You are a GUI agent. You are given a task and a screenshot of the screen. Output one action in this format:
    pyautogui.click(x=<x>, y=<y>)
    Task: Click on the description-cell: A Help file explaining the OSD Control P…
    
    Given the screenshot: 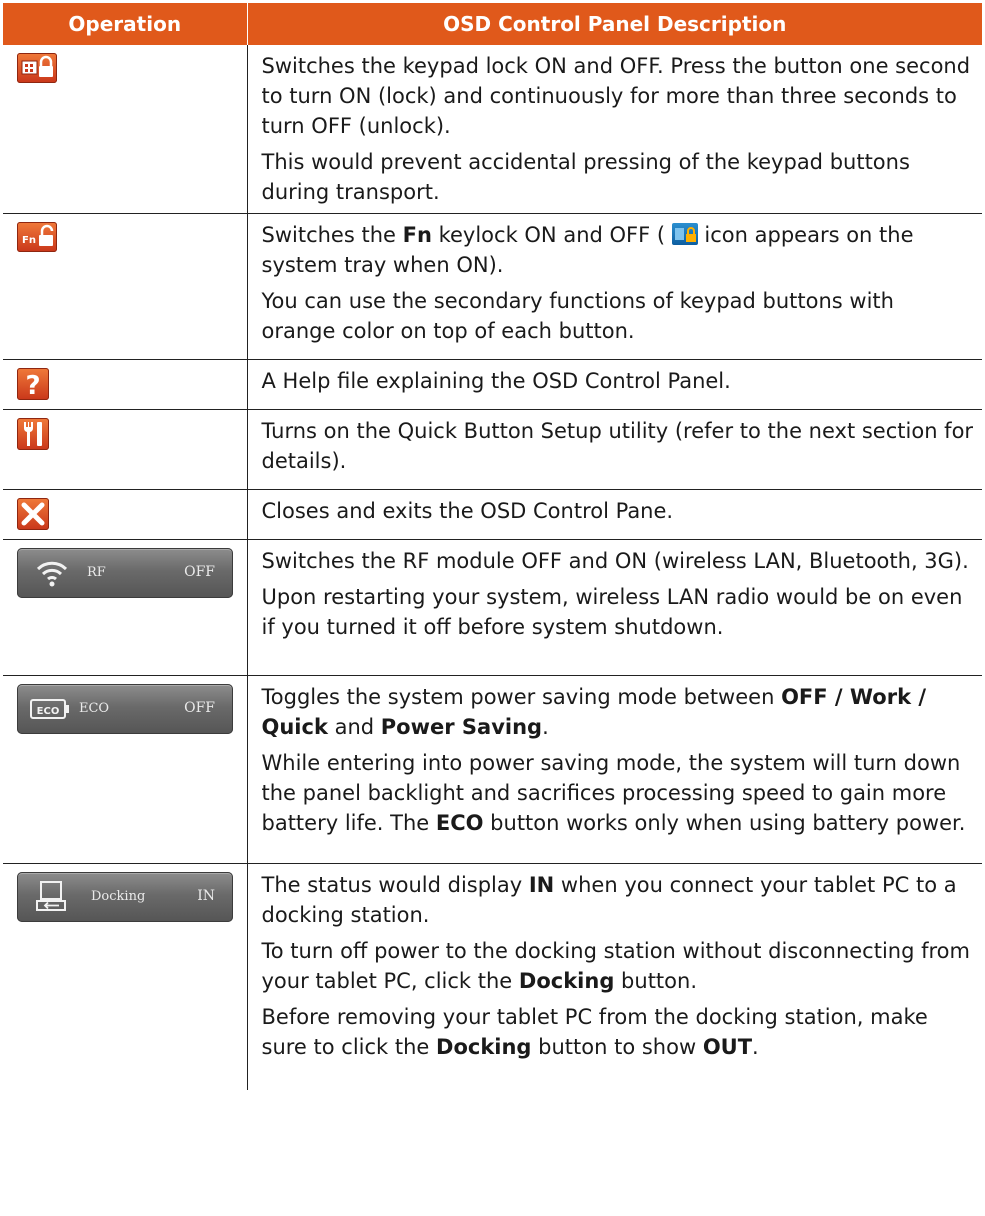 What is the action you would take?
    pyautogui.click(x=614, y=384)
    